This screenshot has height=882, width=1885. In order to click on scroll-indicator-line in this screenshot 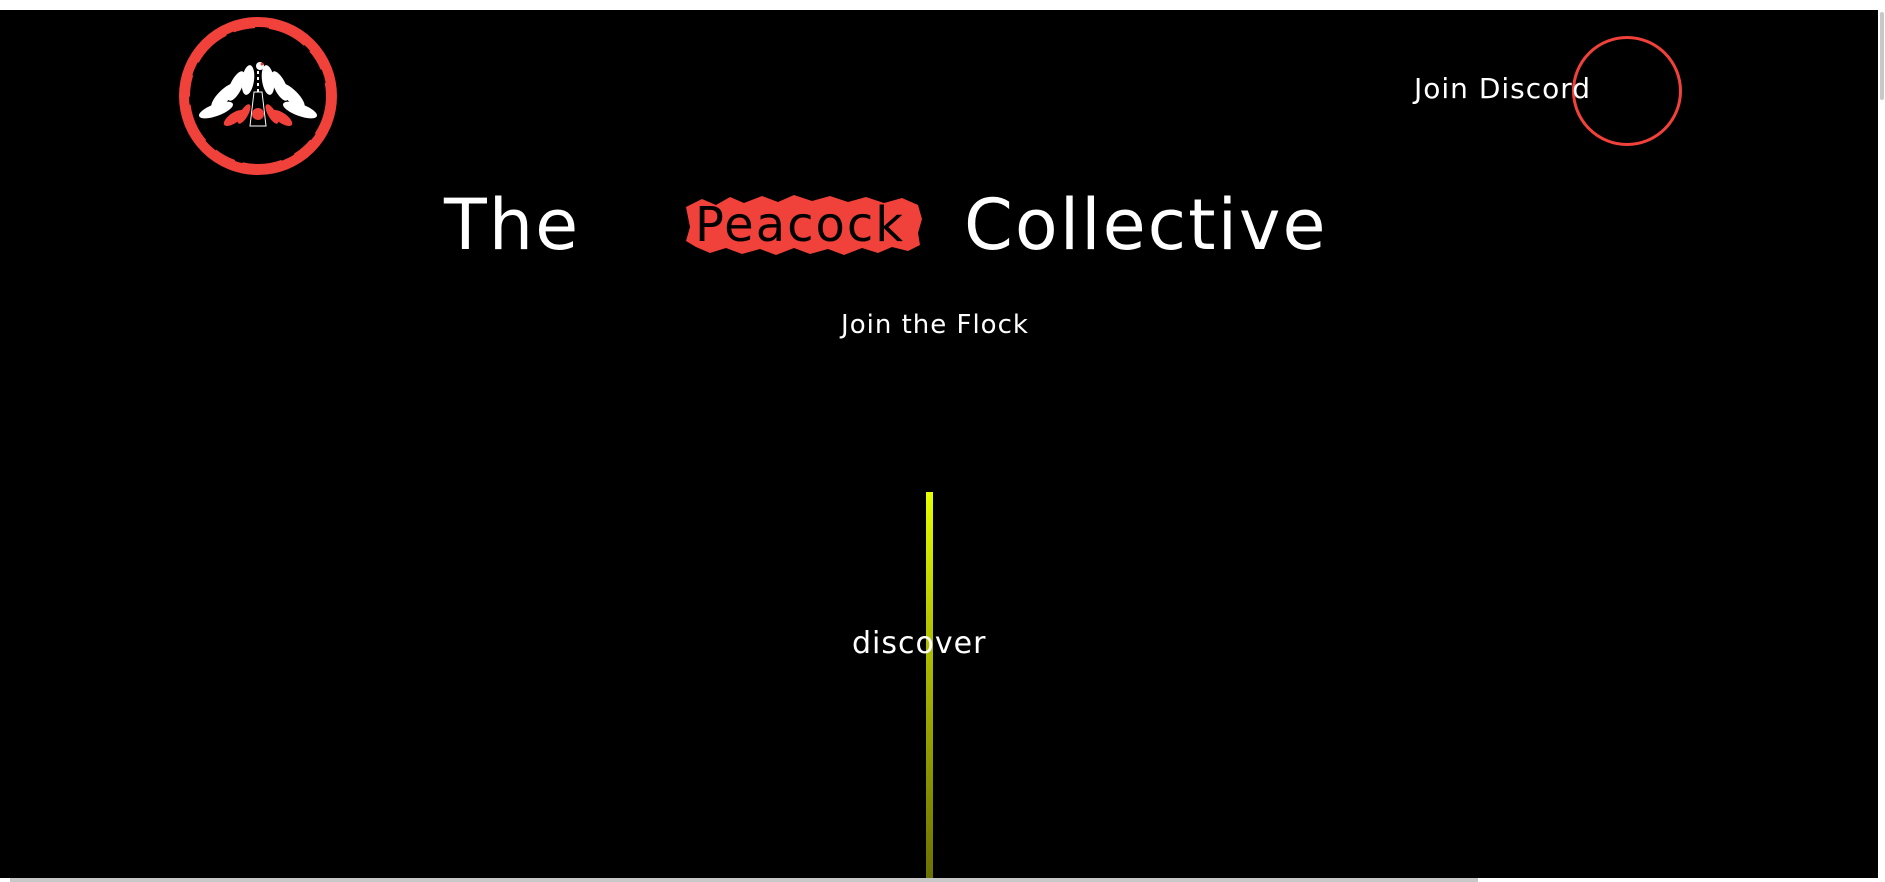, I will do `click(929, 685)`.